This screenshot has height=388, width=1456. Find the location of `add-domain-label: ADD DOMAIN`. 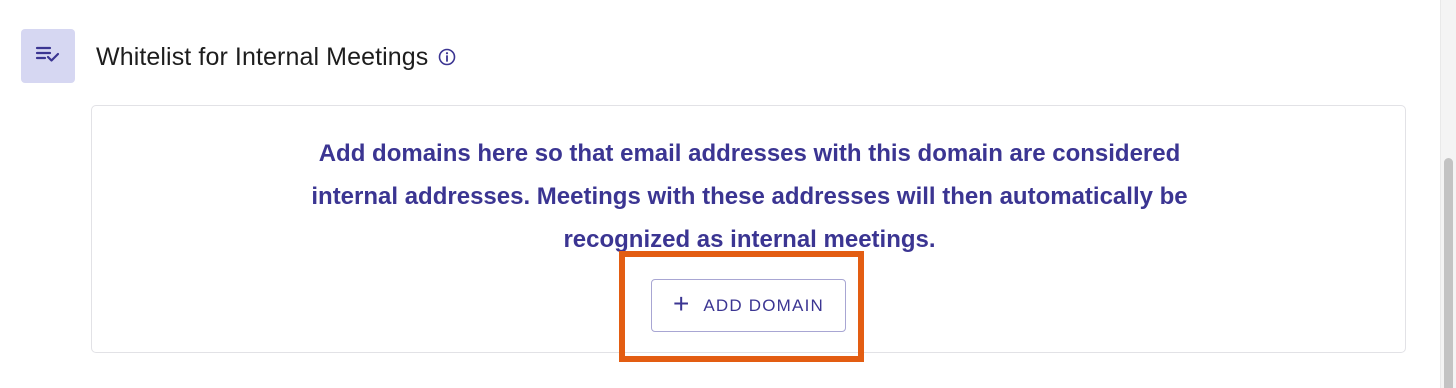

add-domain-label: ADD DOMAIN is located at coordinates (763, 305).